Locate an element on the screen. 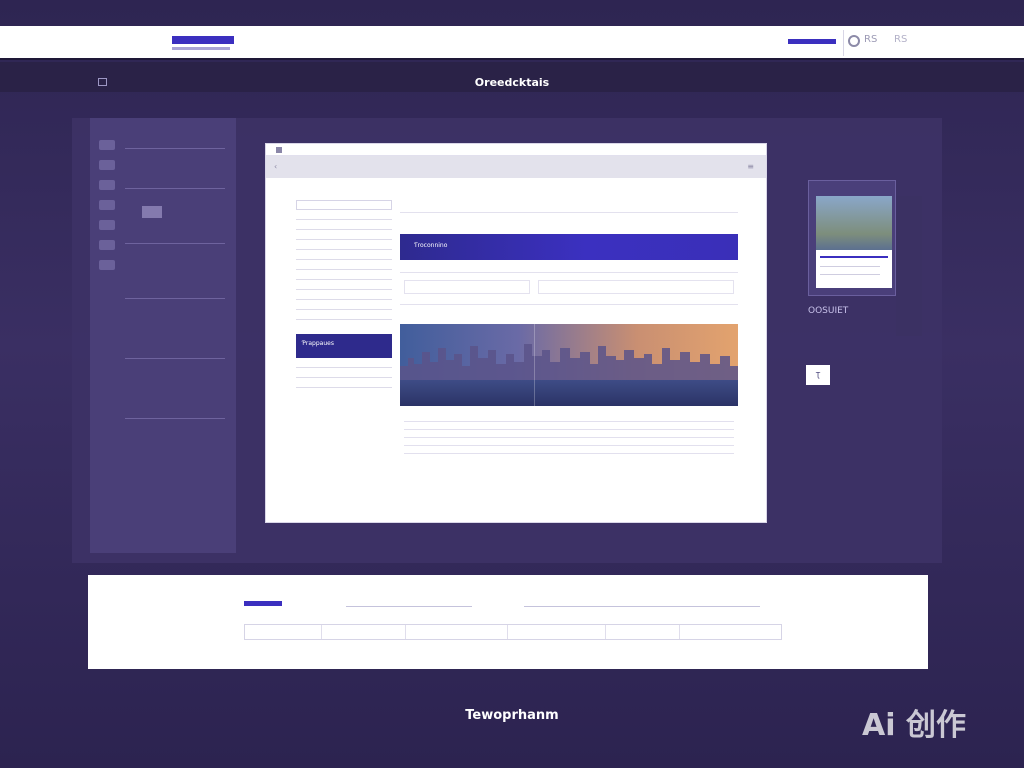 This screenshot has height=768, width=1024. right-strip is located at coordinates (909, 266).